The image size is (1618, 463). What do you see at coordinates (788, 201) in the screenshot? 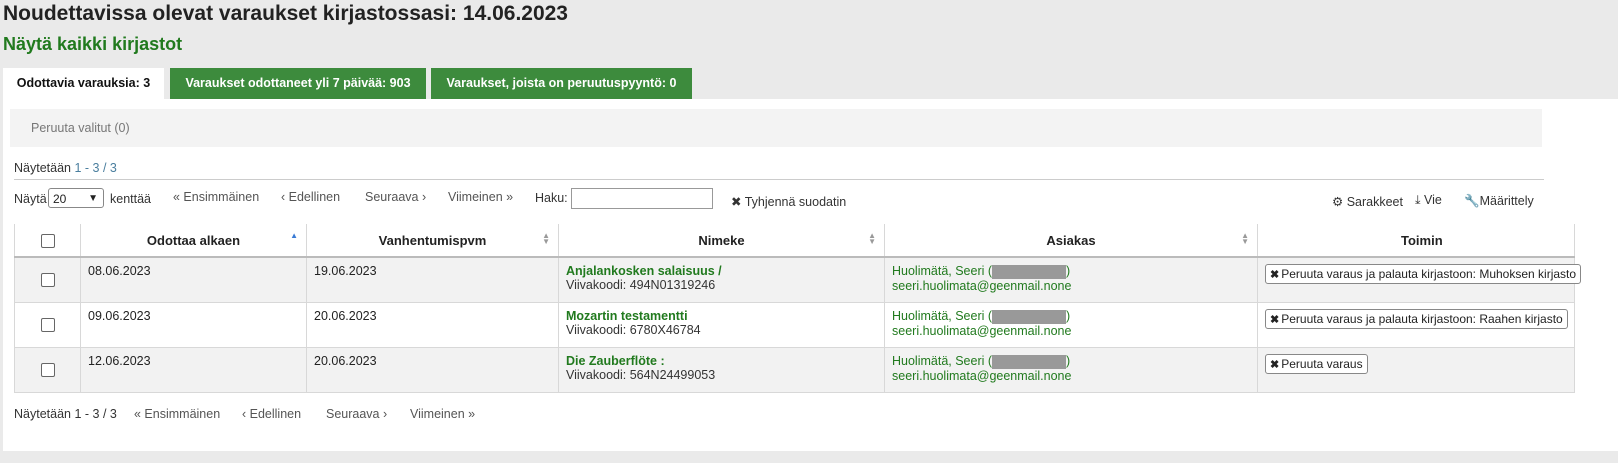
I see `clear-filter-button: ✖ Tyhjennä suodatin` at bounding box center [788, 201].